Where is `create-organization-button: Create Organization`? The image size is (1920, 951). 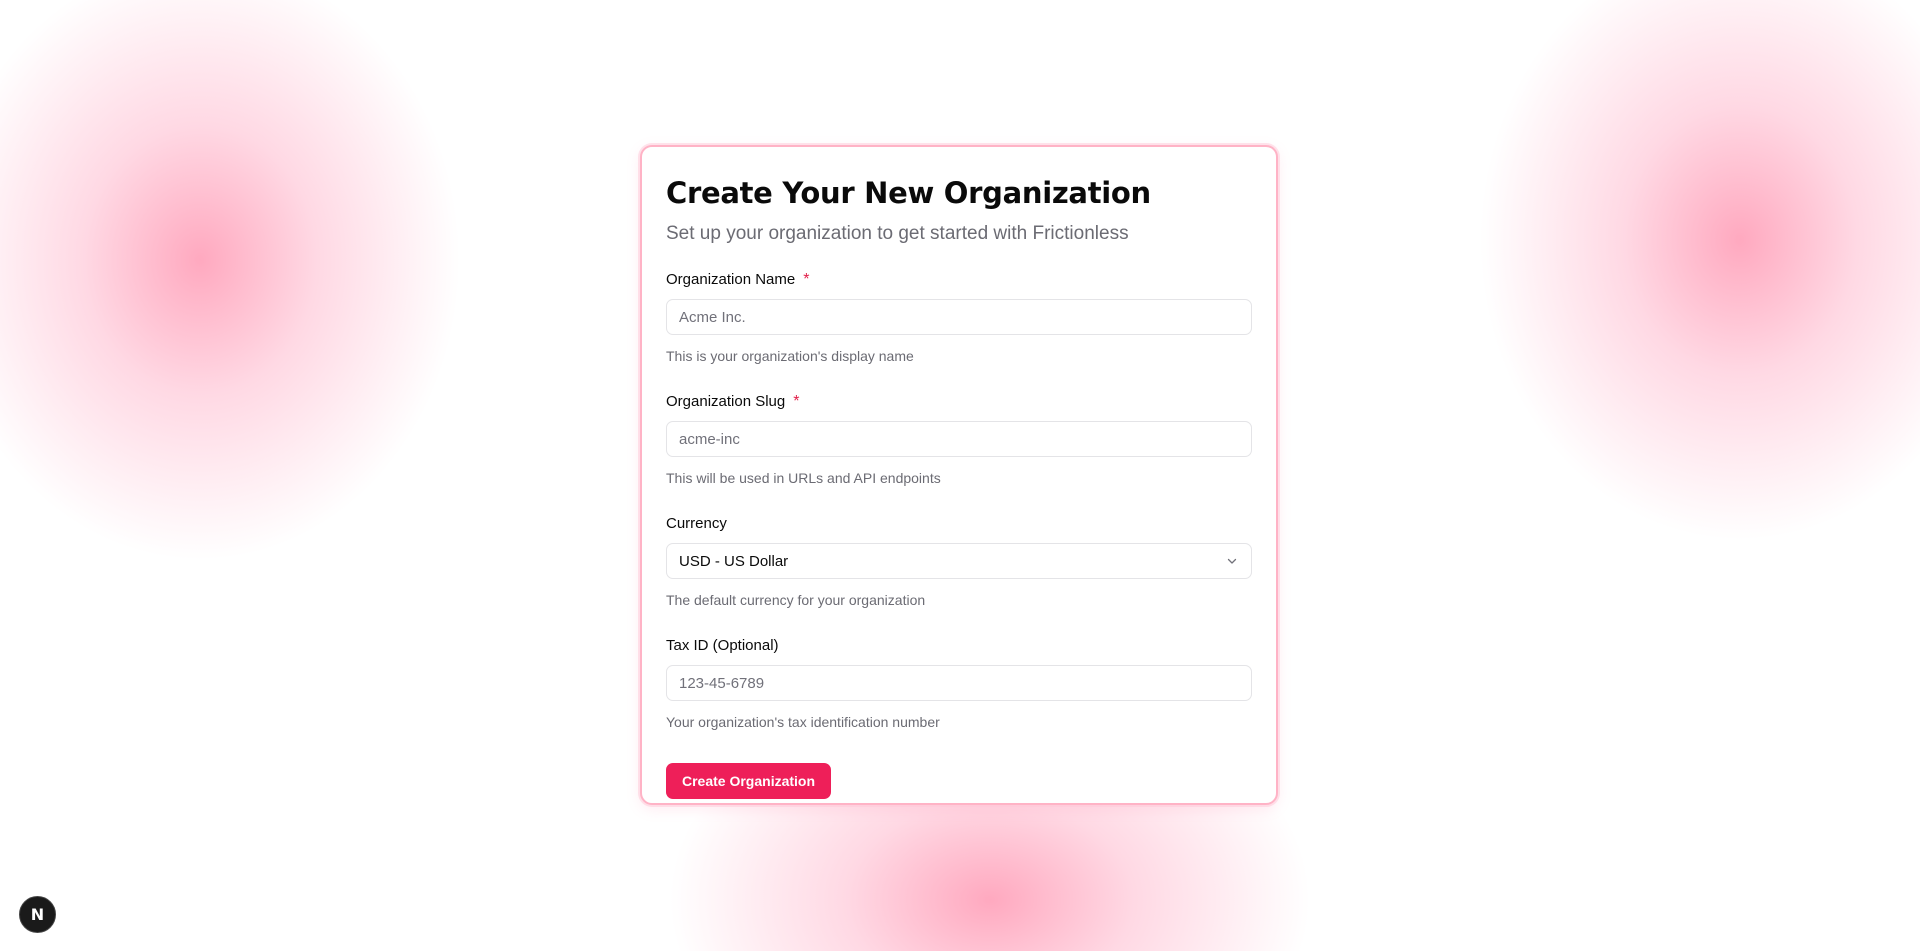
create-organization-button: Create Organization is located at coordinates (749, 781).